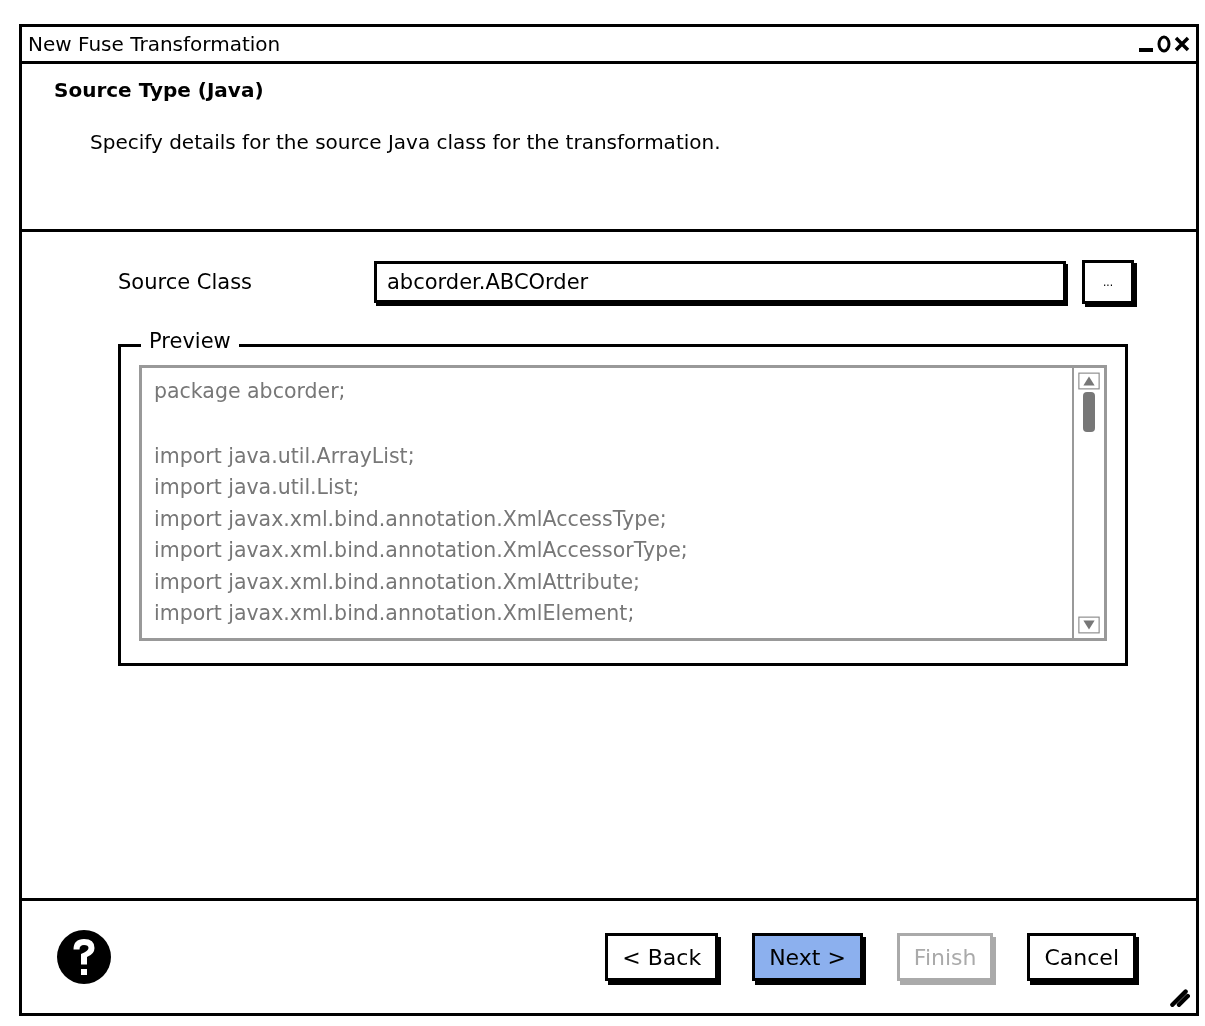 This screenshot has height=1026, width=1205. What do you see at coordinates (405, 142) in the screenshot?
I see `page-description: Specify details for the source Java class for the transformation.` at bounding box center [405, 142].